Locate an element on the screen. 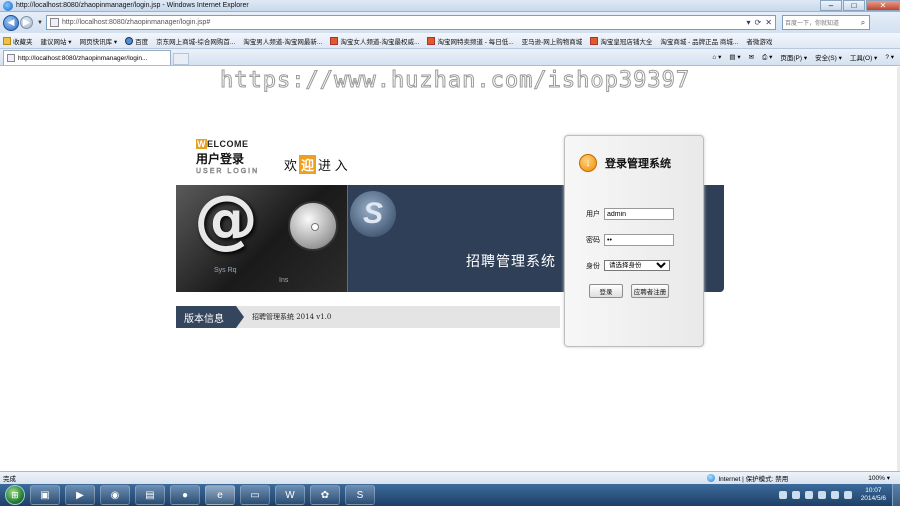 The height and width of the screenshot is (506, 900). identity-row: 身份 请选择身份 is located at coordinates (628, 265).